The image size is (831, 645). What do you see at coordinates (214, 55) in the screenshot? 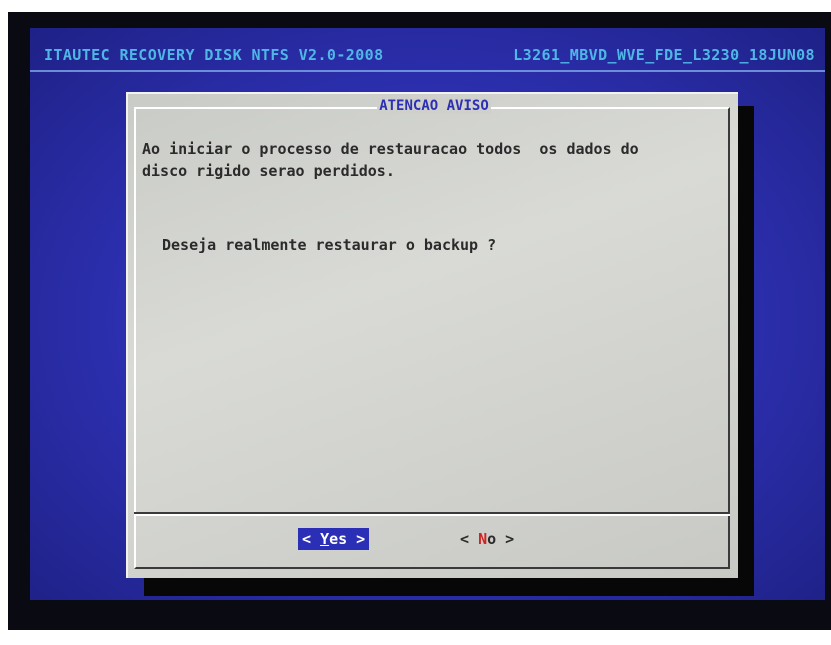
I see `app-title: ITAUTEC RECOVERY DISK NTFS V2.0-2008` at bounding box center [214, 55].